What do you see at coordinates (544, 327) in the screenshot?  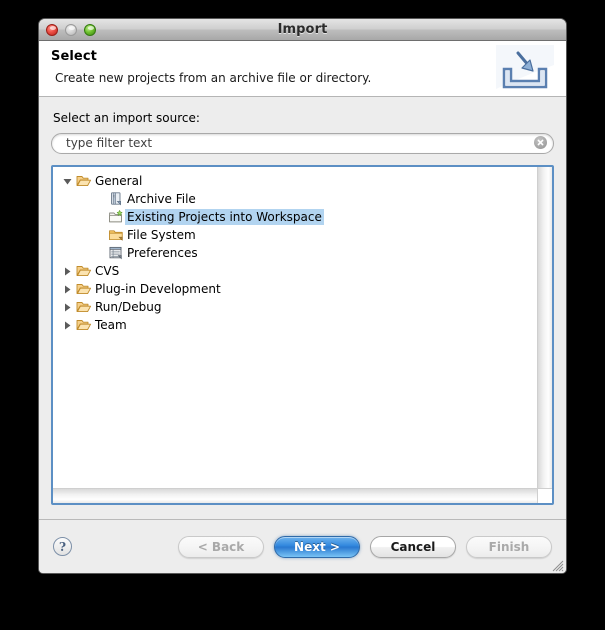 I see `tree-vertical-scrollbar` at bounding box center [544, 327].